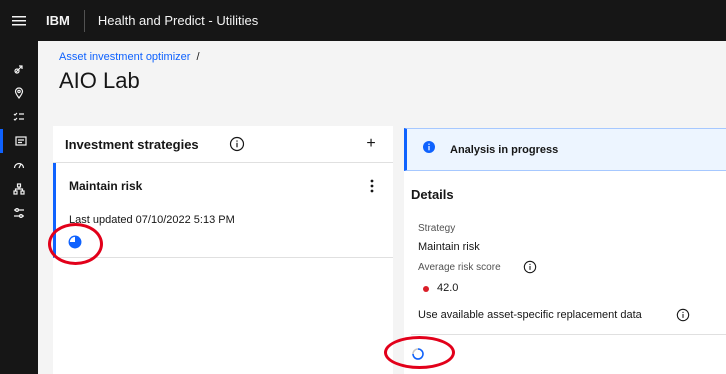 This screenshot has width=726, height=374. What do you see at coordinates (371, 144) in the screenshot?
I see `add-strategy-button: +` at bounding box center [371, 144].